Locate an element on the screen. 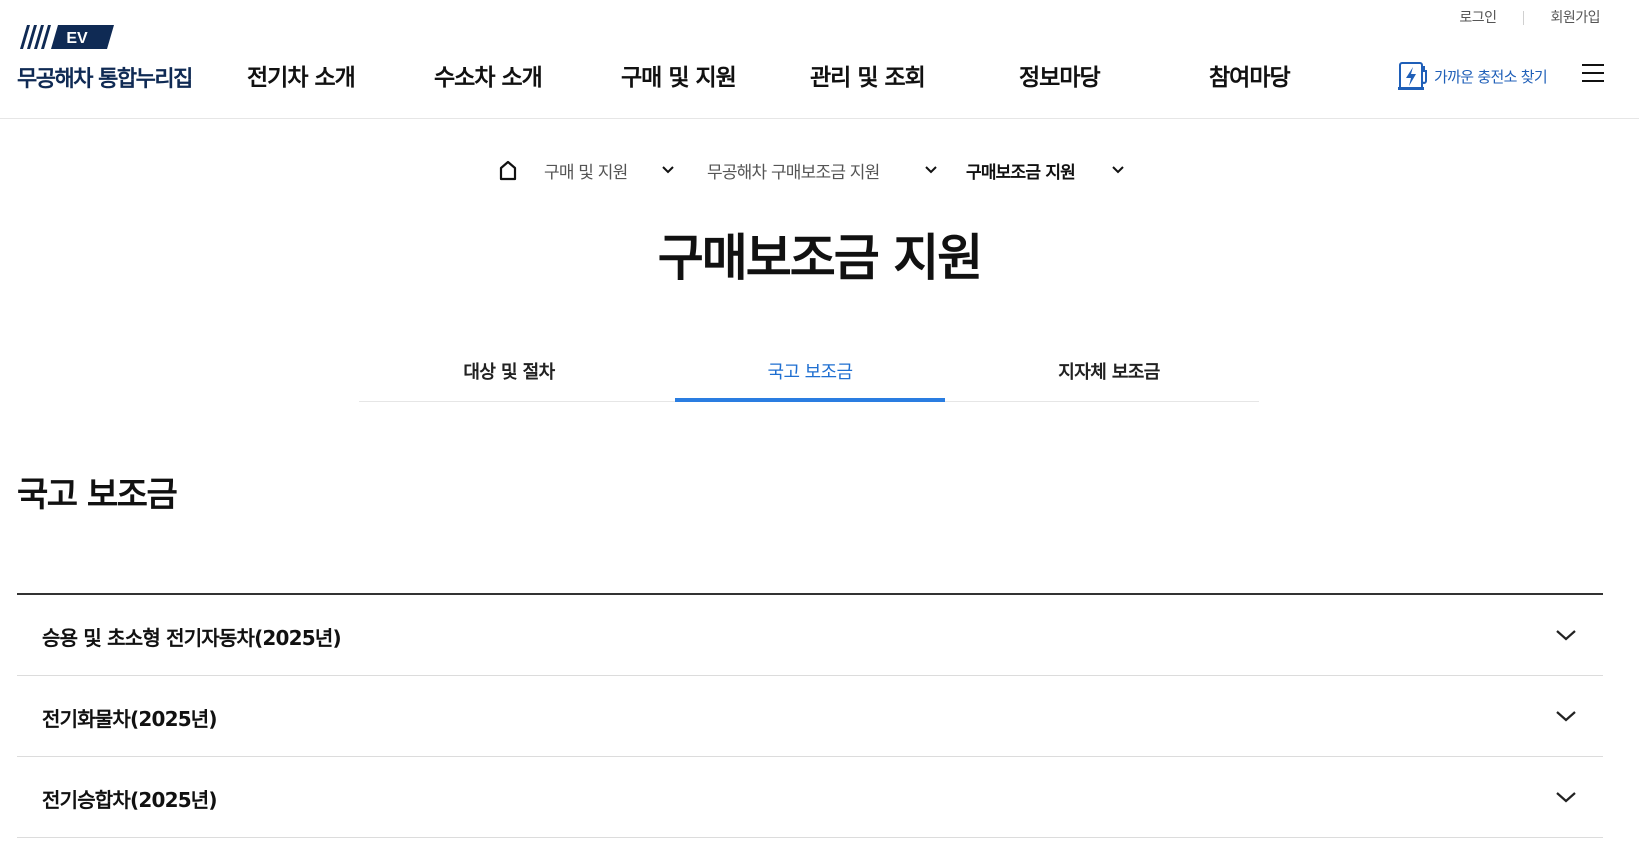  nav-item-information: 정보마당 is located at coordinates (1060, 75).